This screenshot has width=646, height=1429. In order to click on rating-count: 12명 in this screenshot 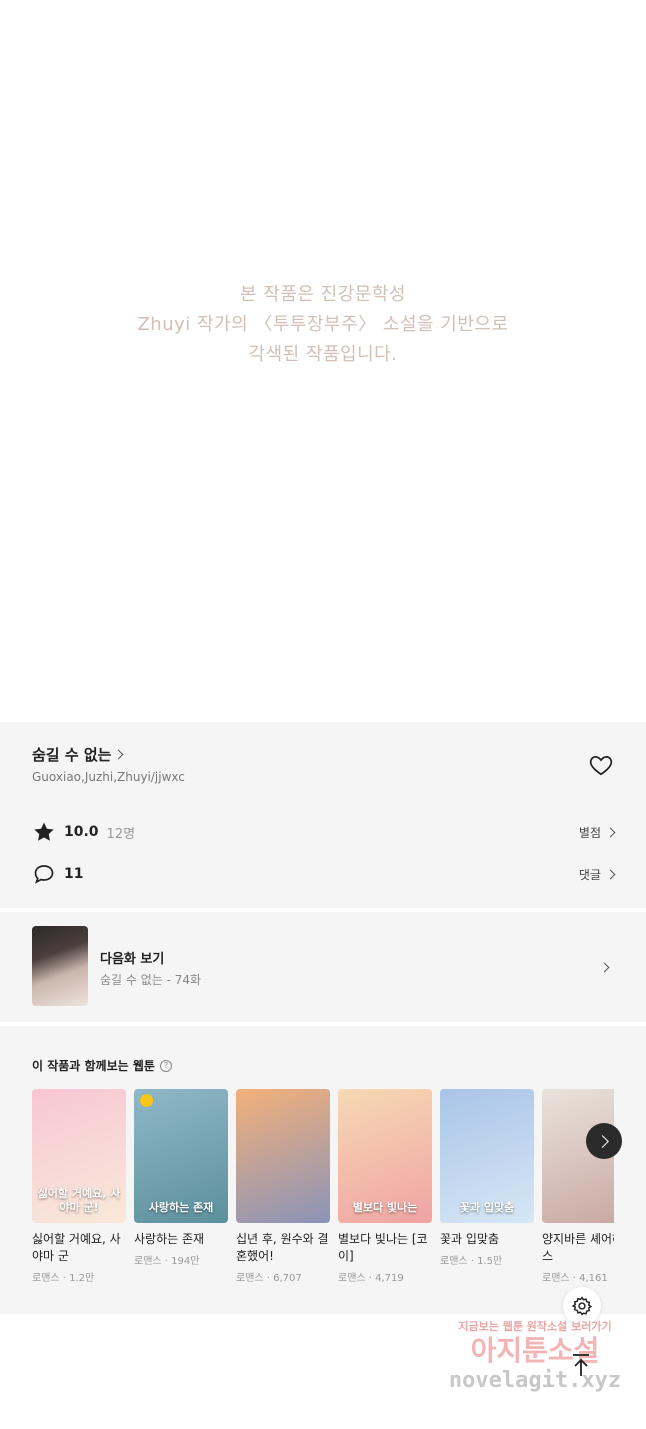, I will do `click(121, 834)`.